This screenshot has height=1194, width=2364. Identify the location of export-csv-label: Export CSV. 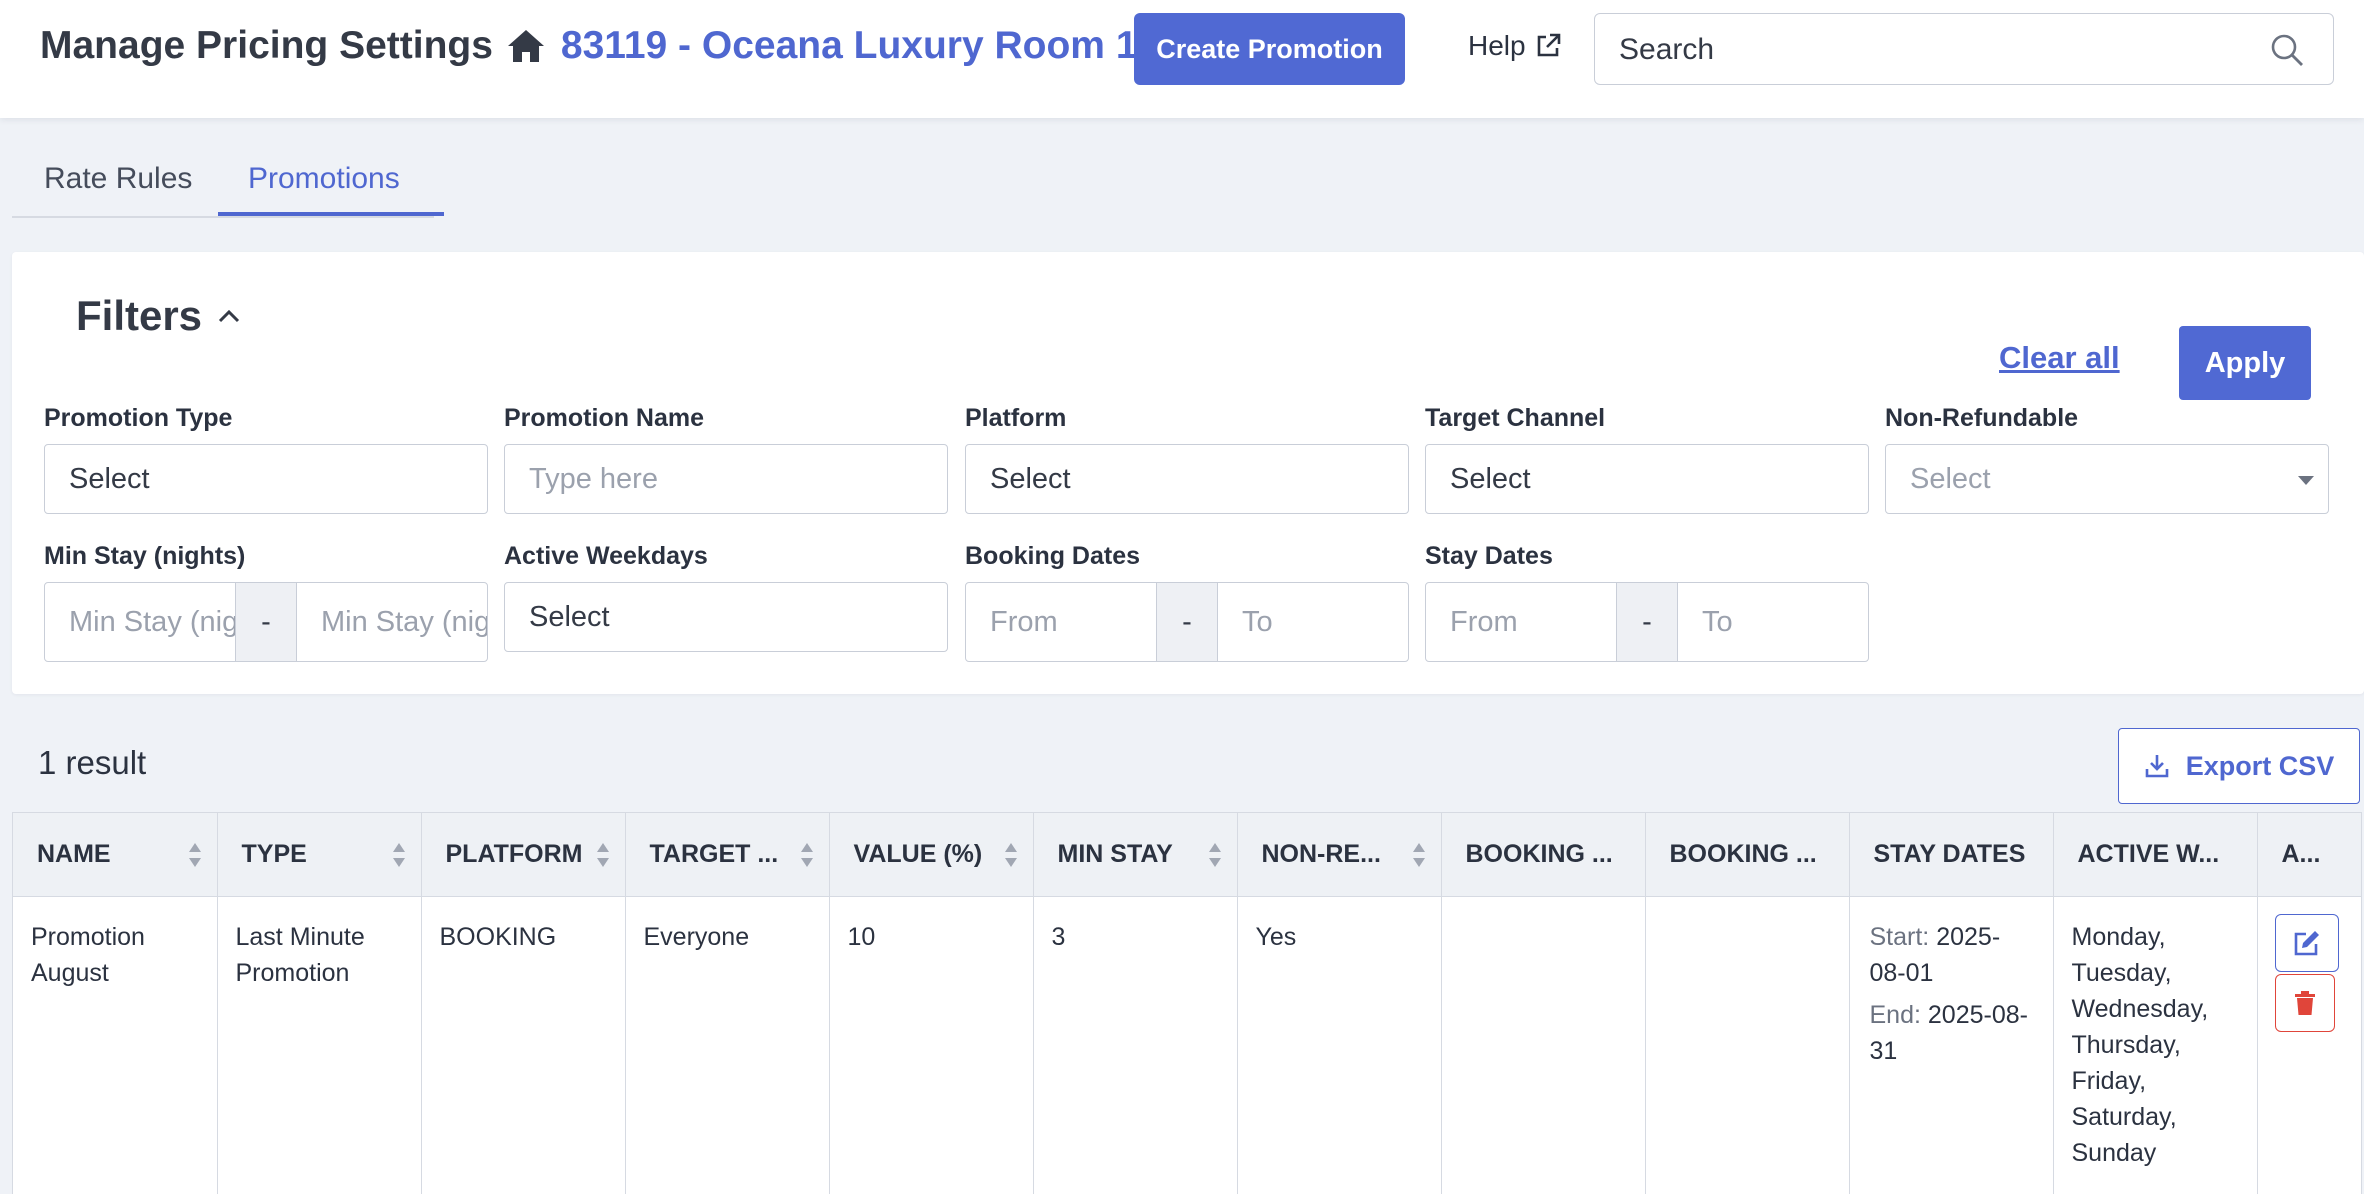
(2260, 765).